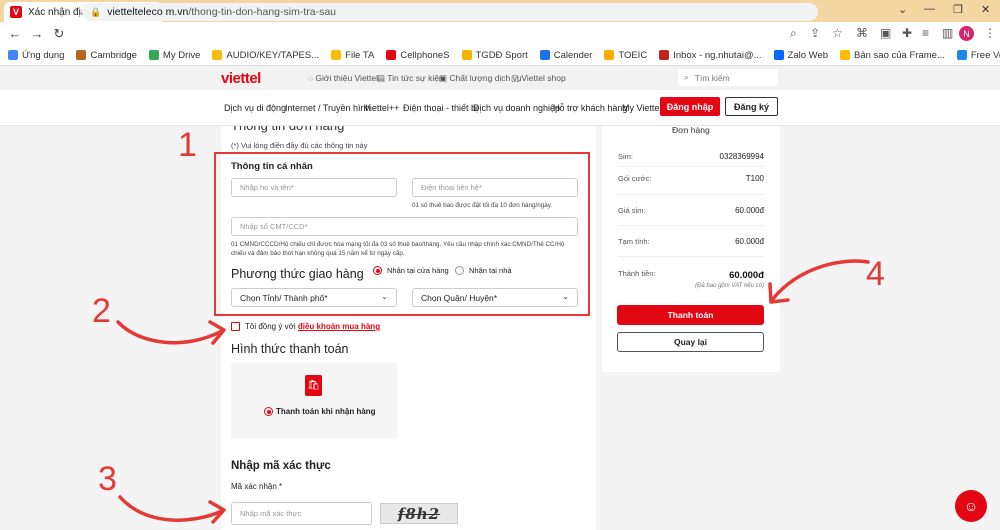  Describe the element at coordinates (171, 508) in the screenshot. I see `arrow-3-curve` at that location.